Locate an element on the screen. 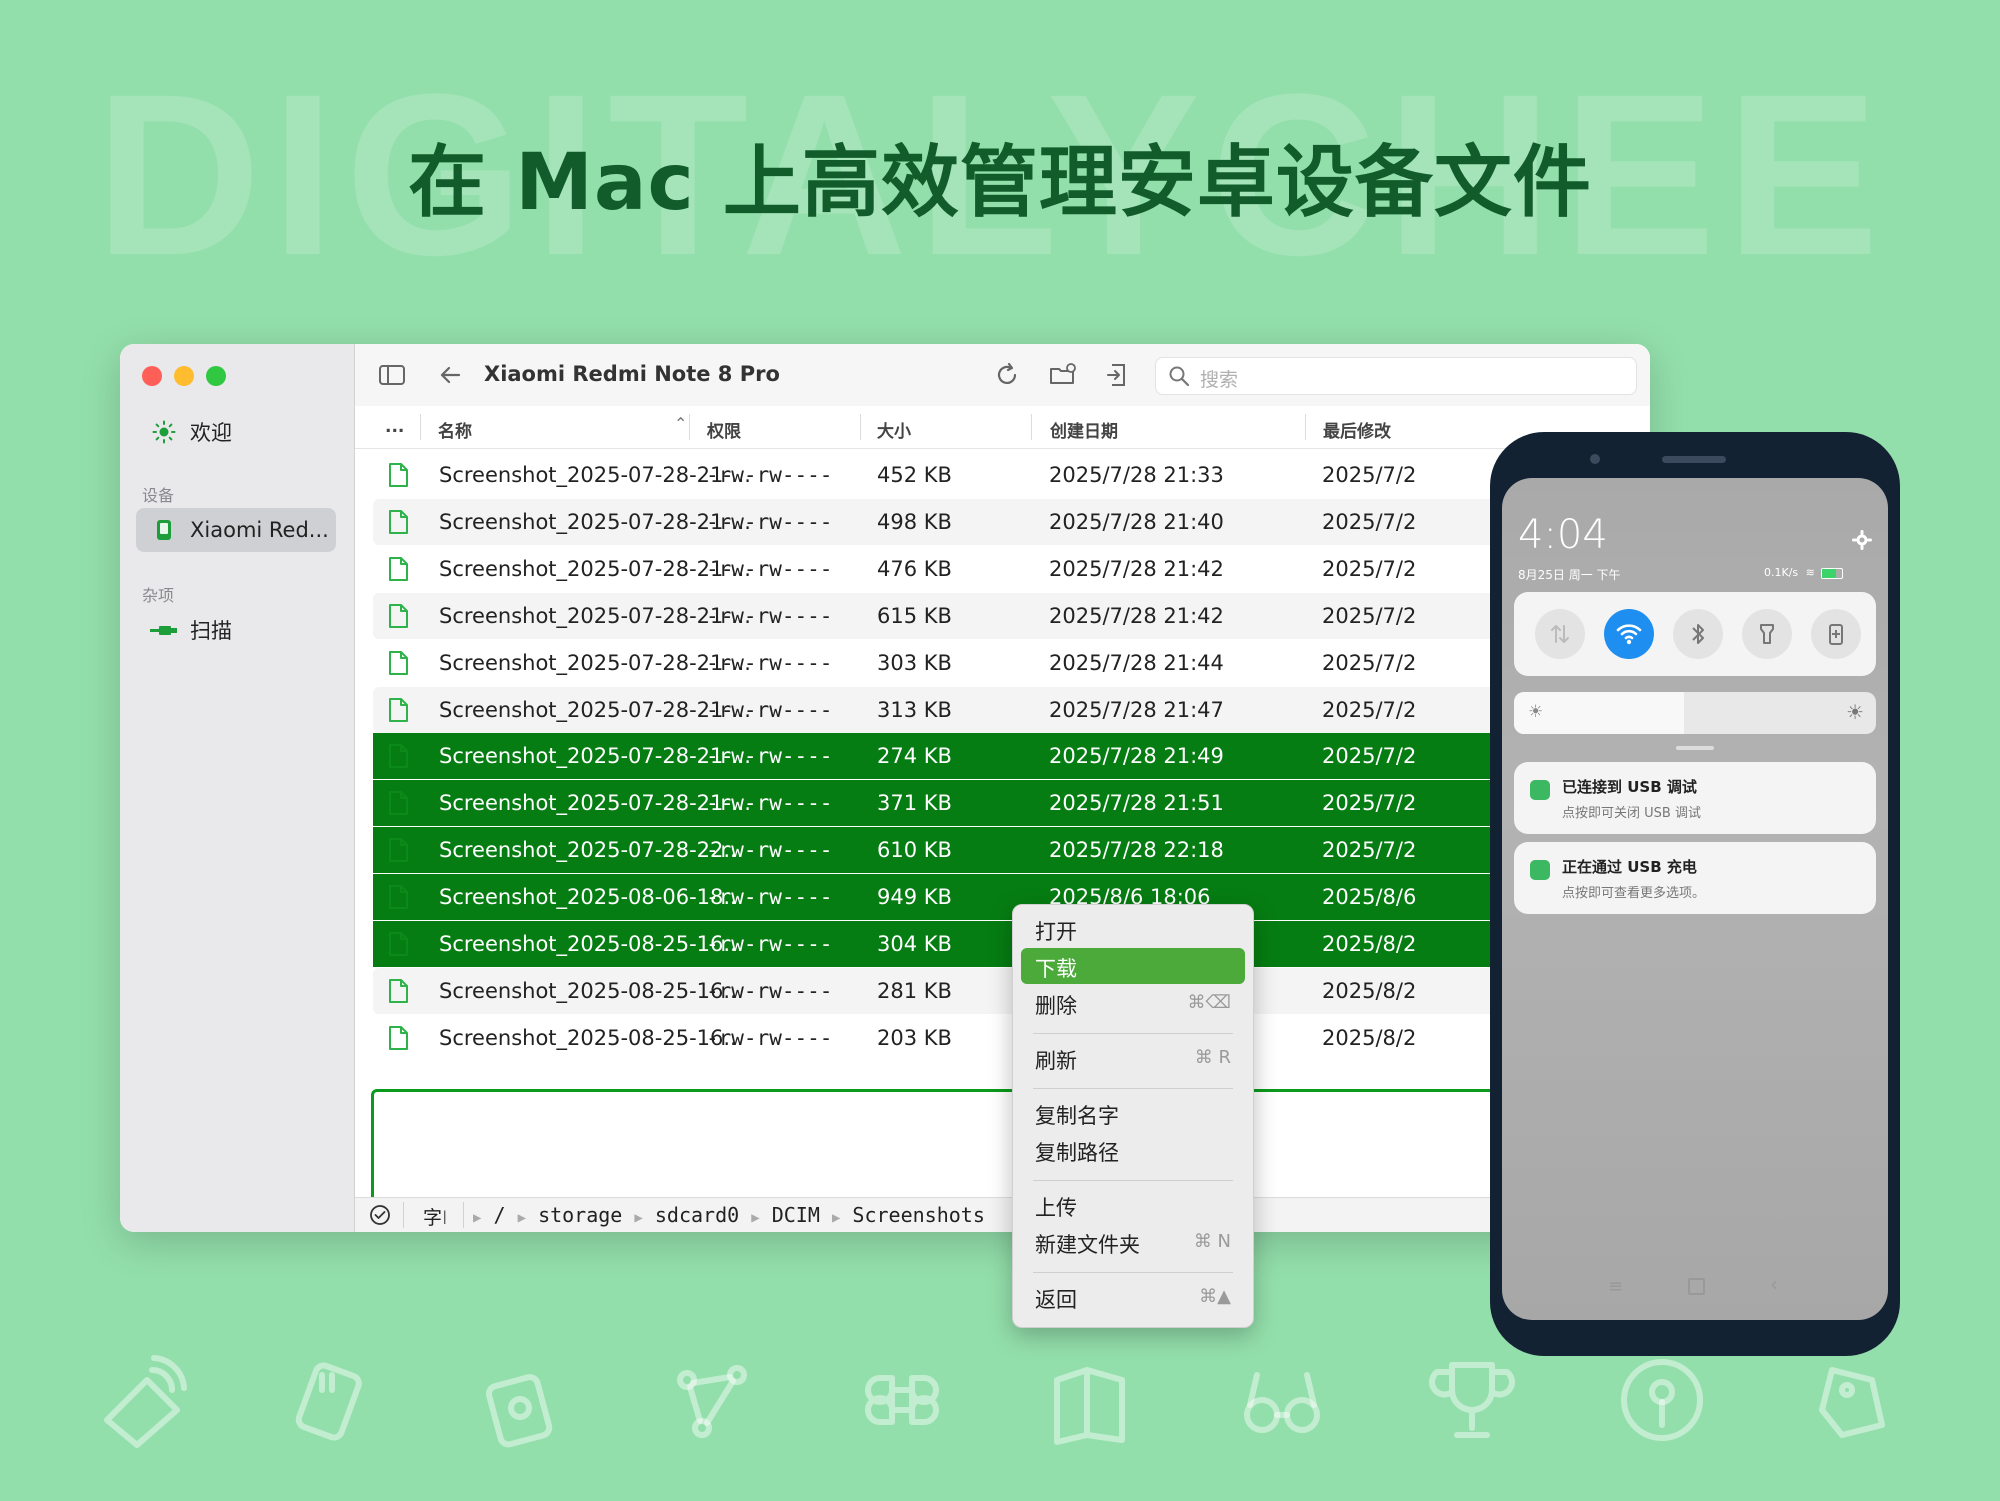  file-size: 313 KB is located at coordinates (914, 710).